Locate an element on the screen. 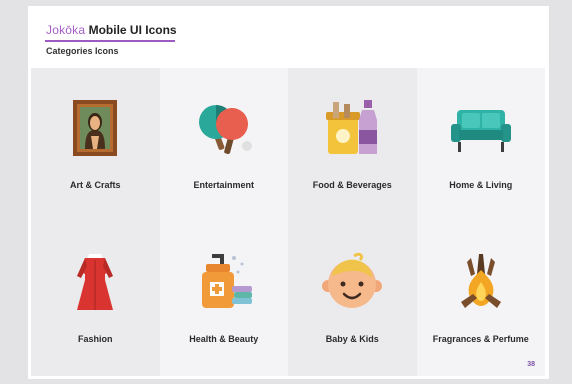 Image resolution: width=572 pixels, height=384 pixels. title-underline is located at coordinates (110, 41).